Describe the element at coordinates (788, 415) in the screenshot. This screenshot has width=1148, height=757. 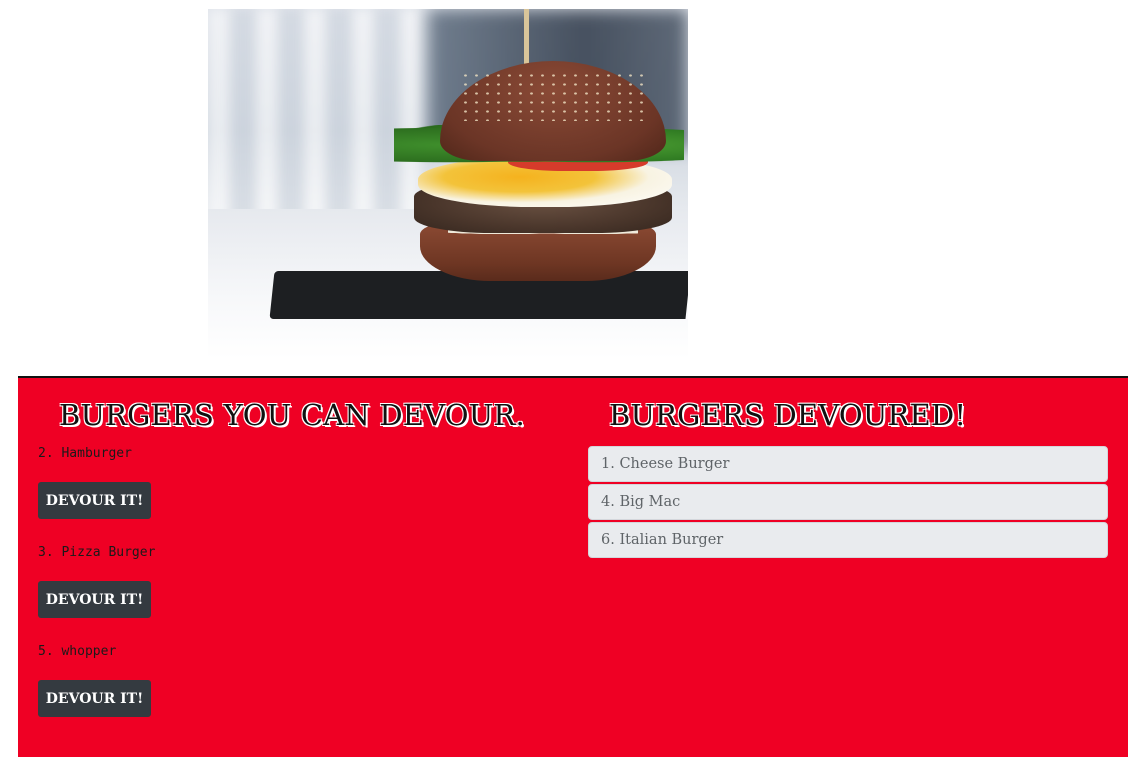
I see `devoured-heading: BURGERS DEVOURED!` at that location.